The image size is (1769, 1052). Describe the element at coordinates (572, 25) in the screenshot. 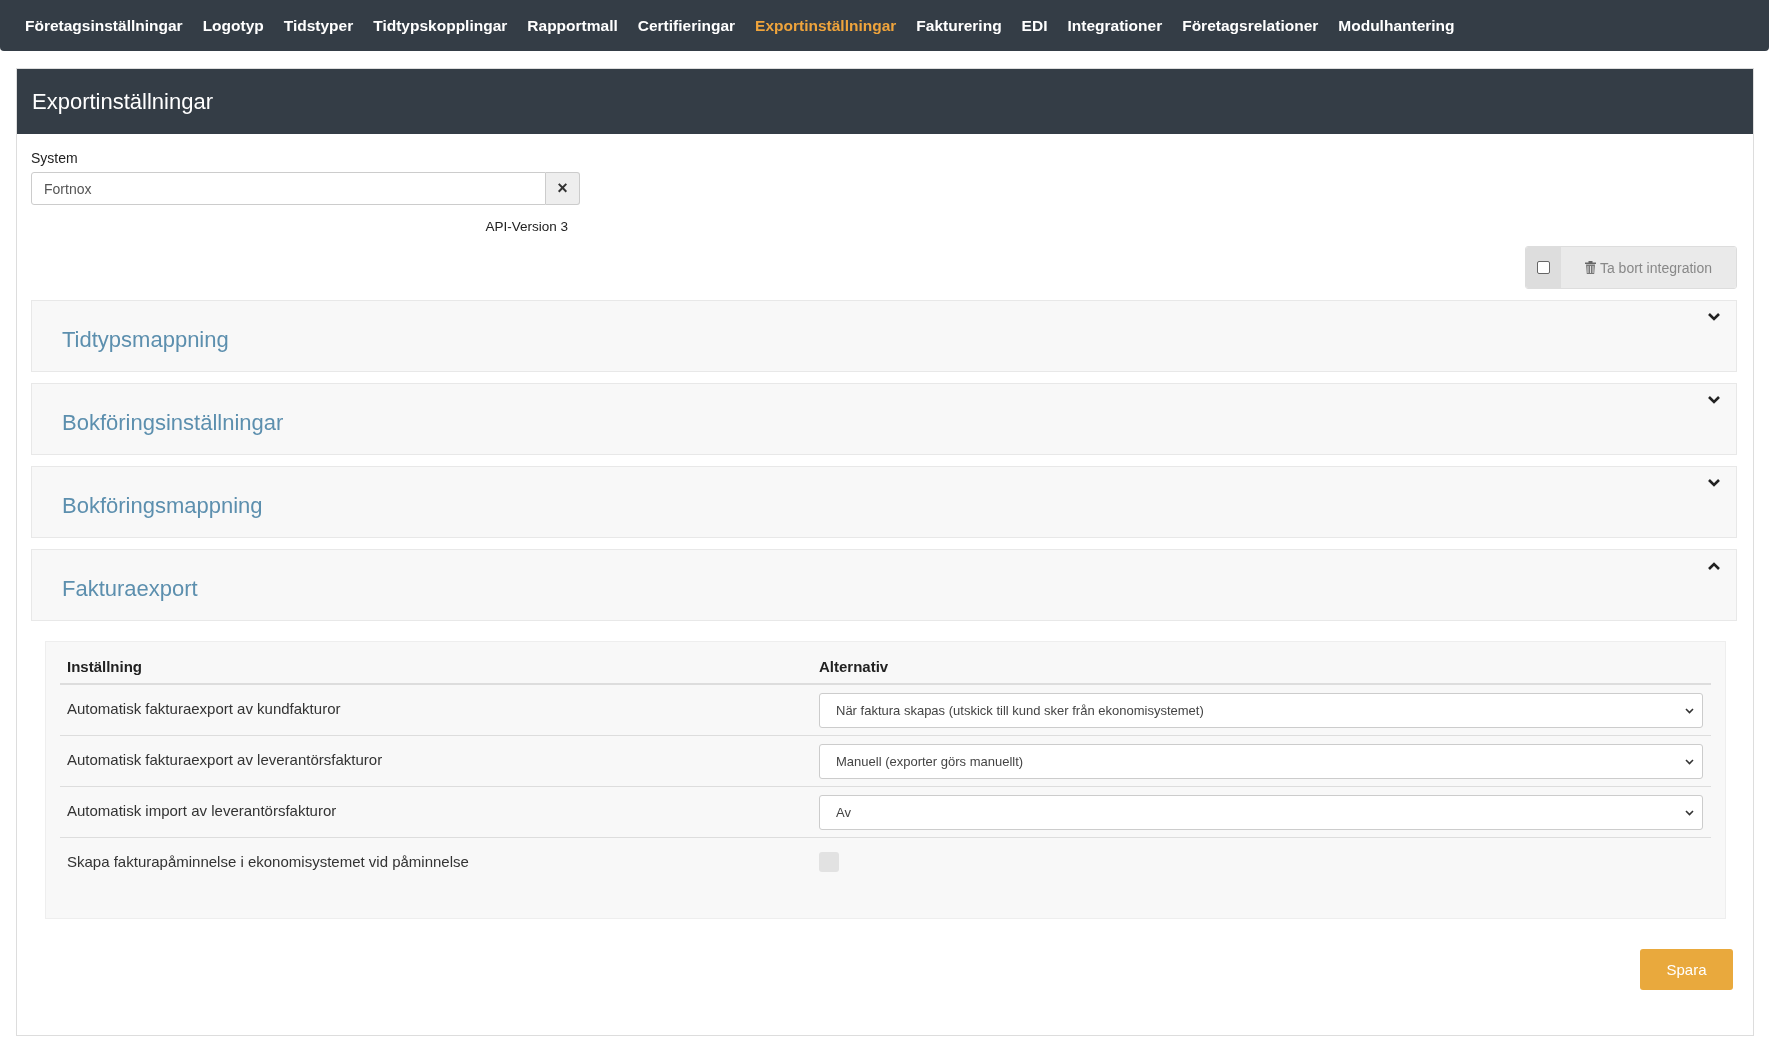

I see `nav-tab: Rapportmall` at that location.